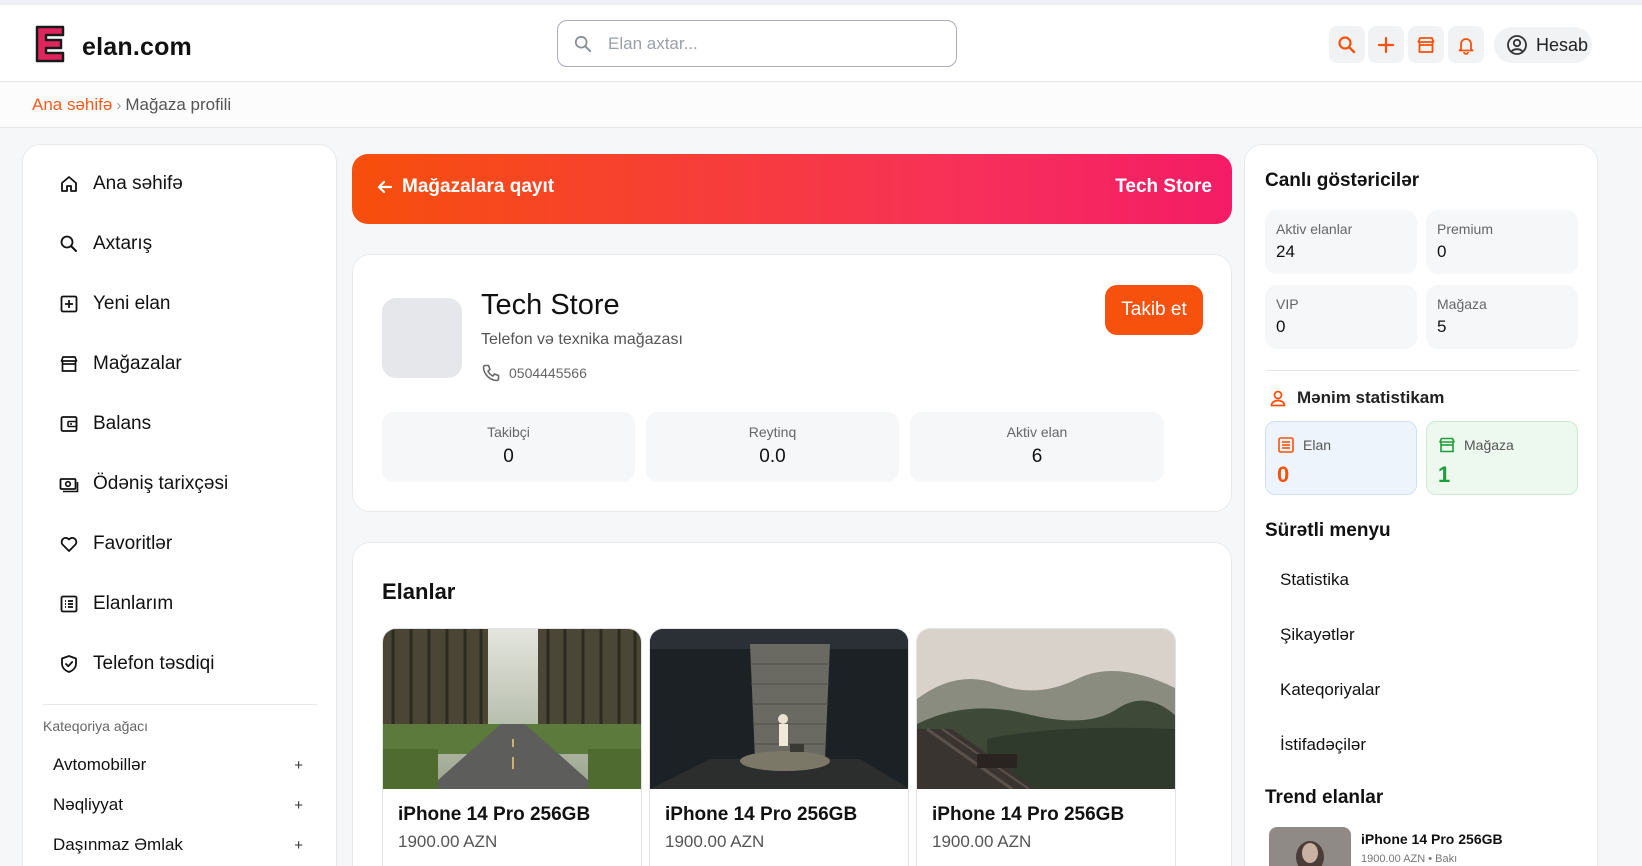  I want to click on breadcrumb-home-link: Ana səhifə, so click(72, 104).